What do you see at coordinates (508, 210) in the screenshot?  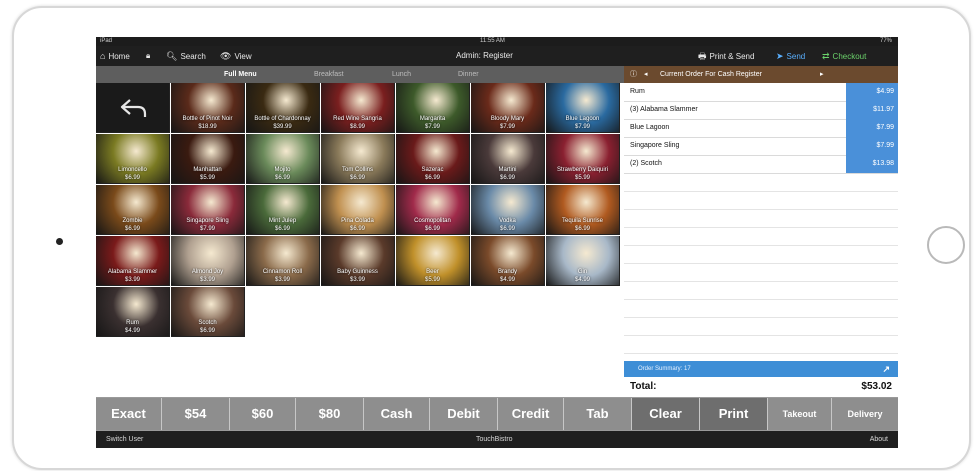 I see `drink-tile: Vodka $6.99` at bounding box center [508, 210].